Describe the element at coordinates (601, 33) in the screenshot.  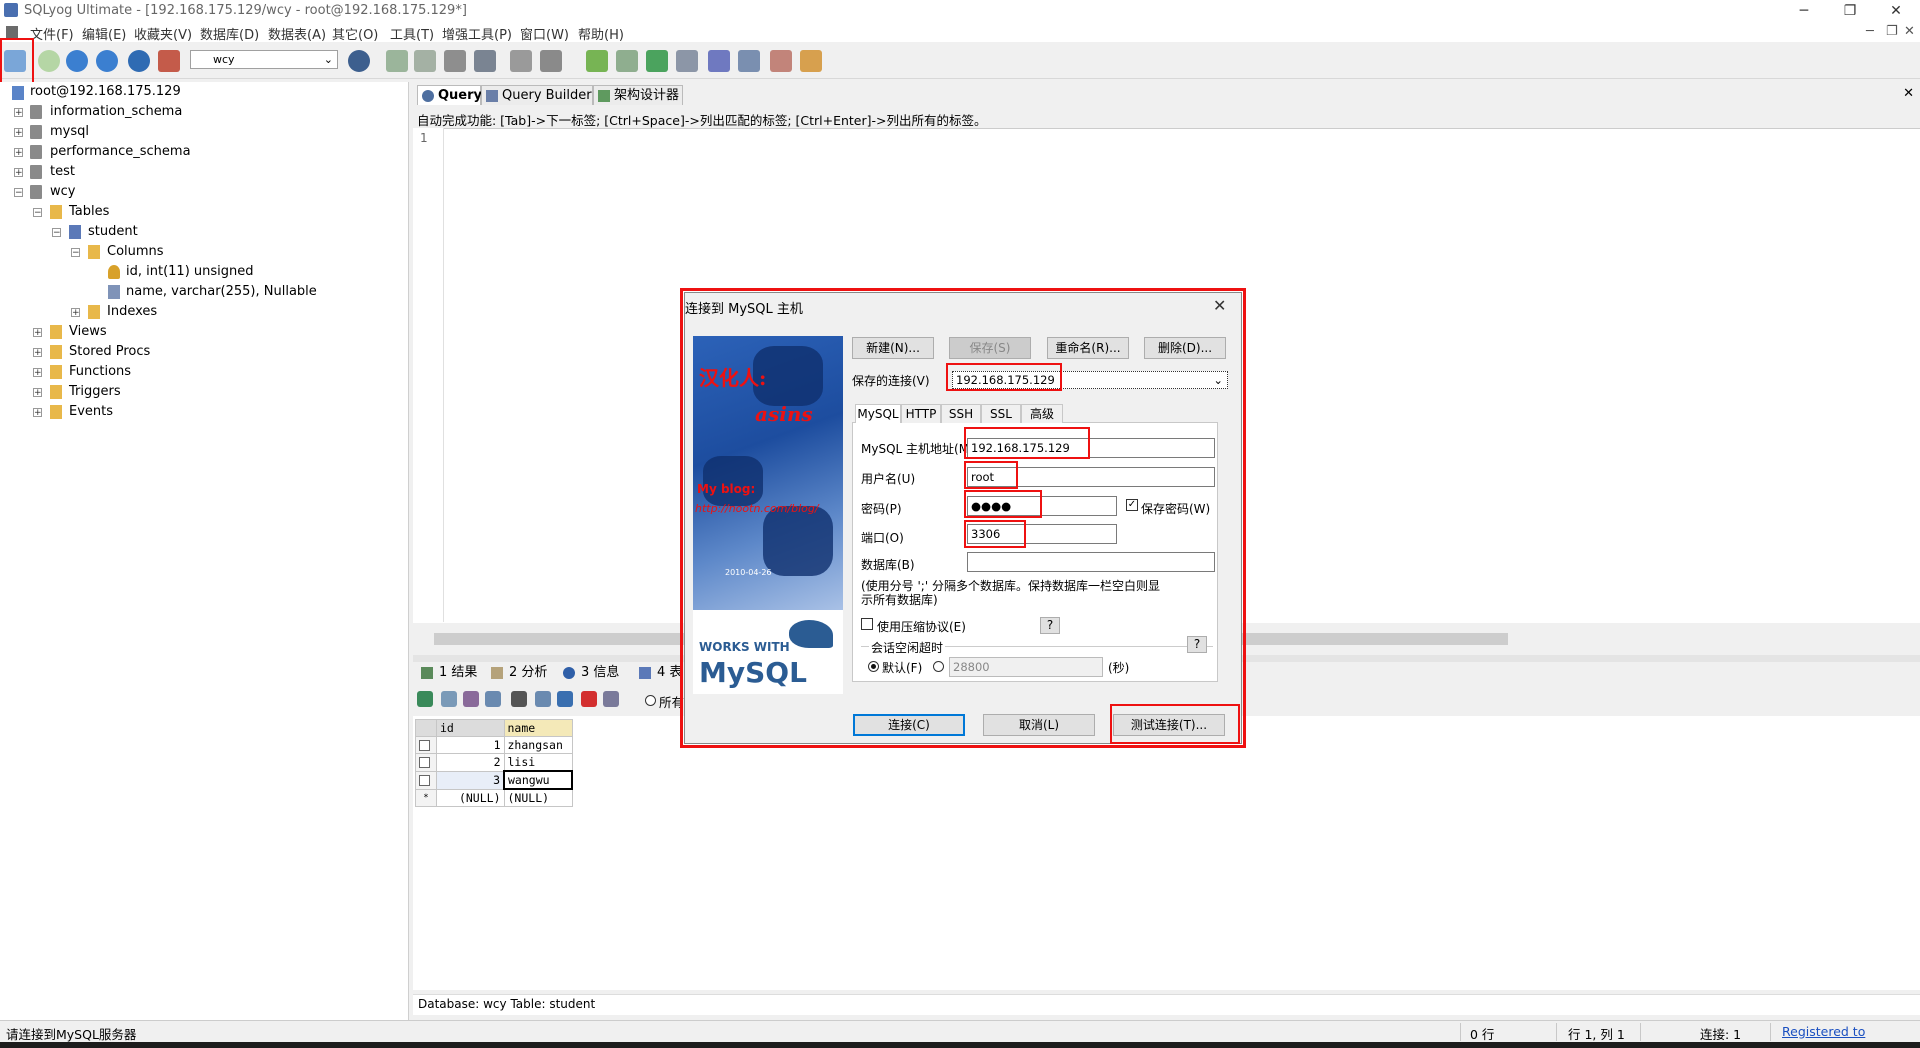
I see `menu-help: 帮助(H)` at that location.